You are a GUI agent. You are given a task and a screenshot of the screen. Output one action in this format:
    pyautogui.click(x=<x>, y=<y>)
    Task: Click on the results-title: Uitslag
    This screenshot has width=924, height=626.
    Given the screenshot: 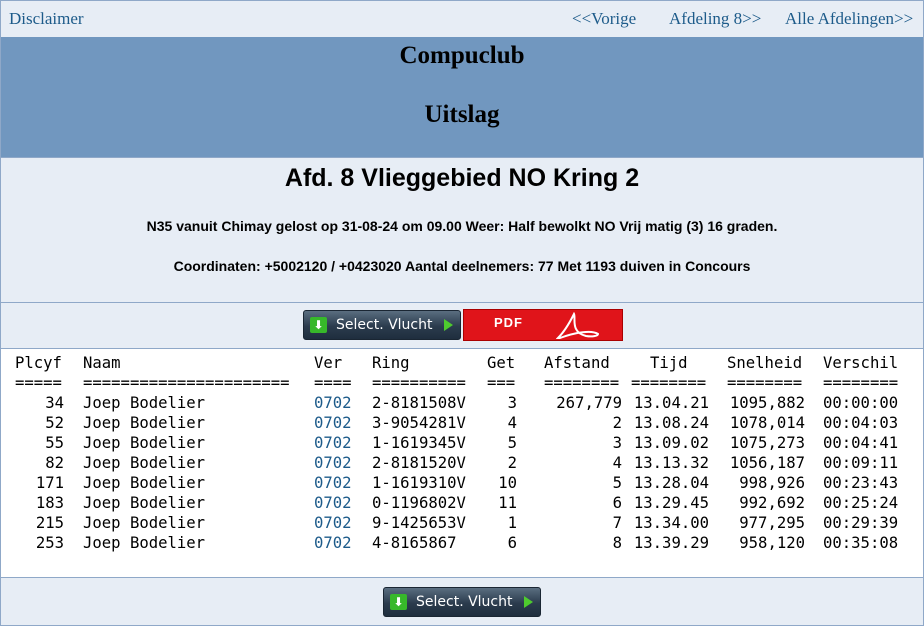 What is the action you would take?
    pyautogui.click(x=462, y=114)
    